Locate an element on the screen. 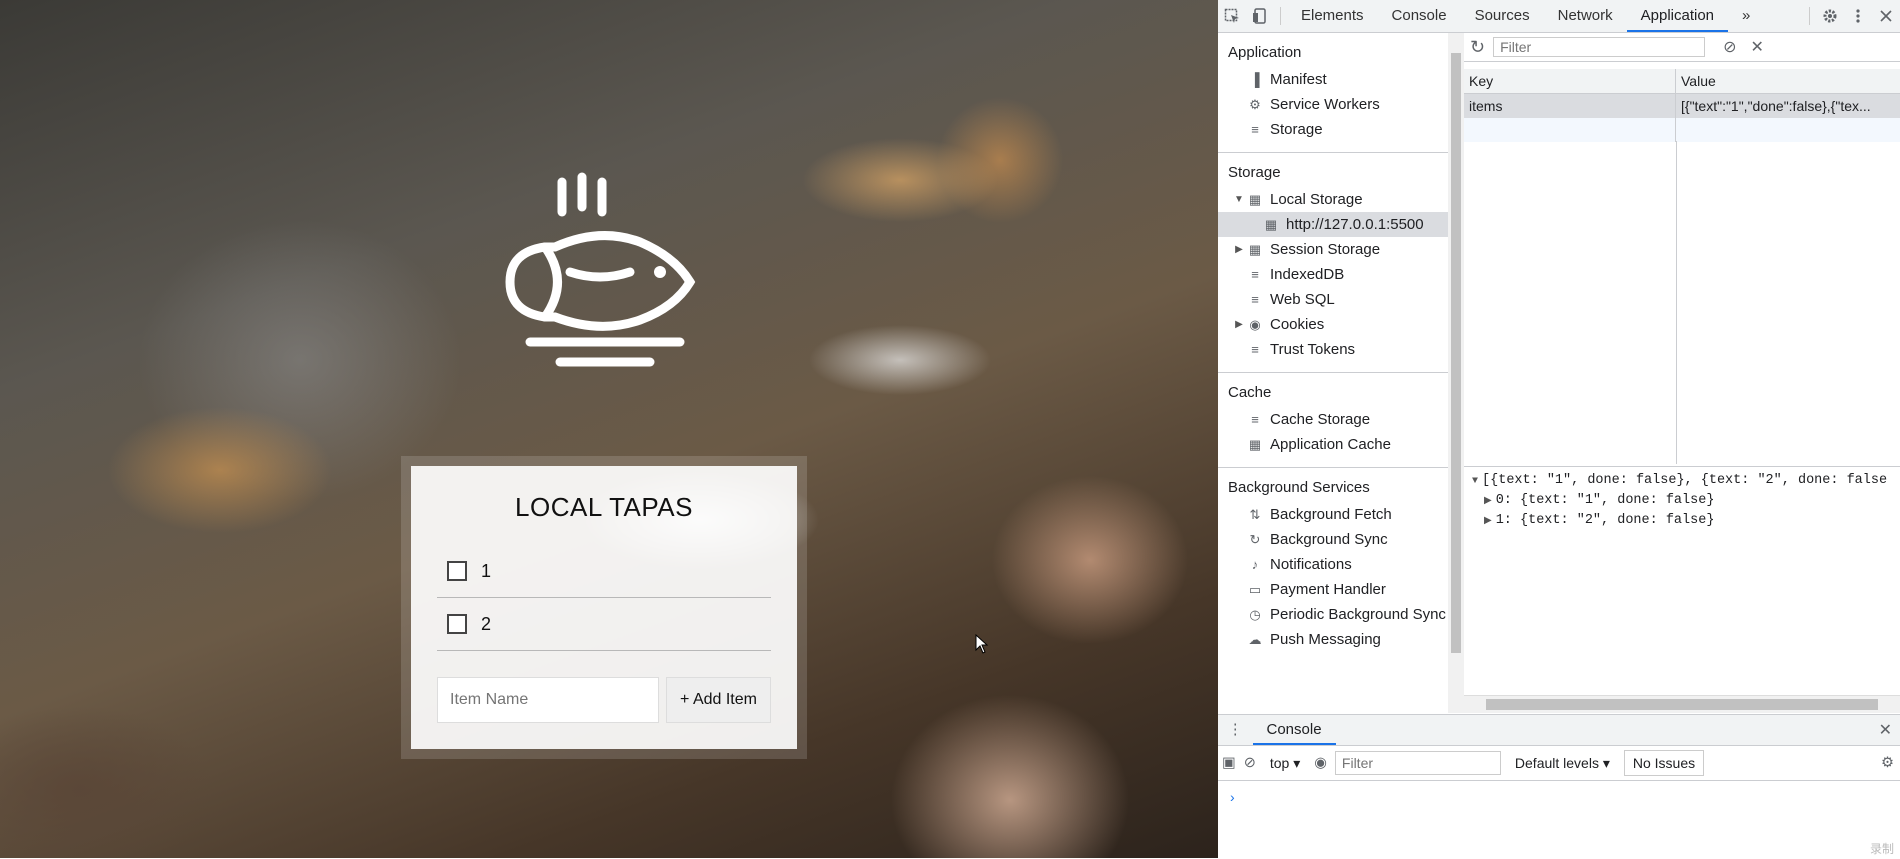 The width and height of the screenshot is (1900, 859). add-item-button: + Add Item is located at coordinates (718, 700).